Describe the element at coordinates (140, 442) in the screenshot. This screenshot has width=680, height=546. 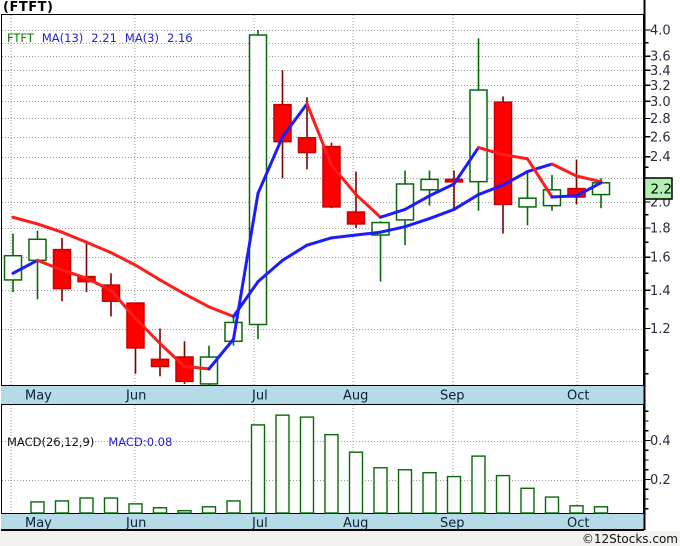
I see `macd-value-label: MACD:0.08` at that location.